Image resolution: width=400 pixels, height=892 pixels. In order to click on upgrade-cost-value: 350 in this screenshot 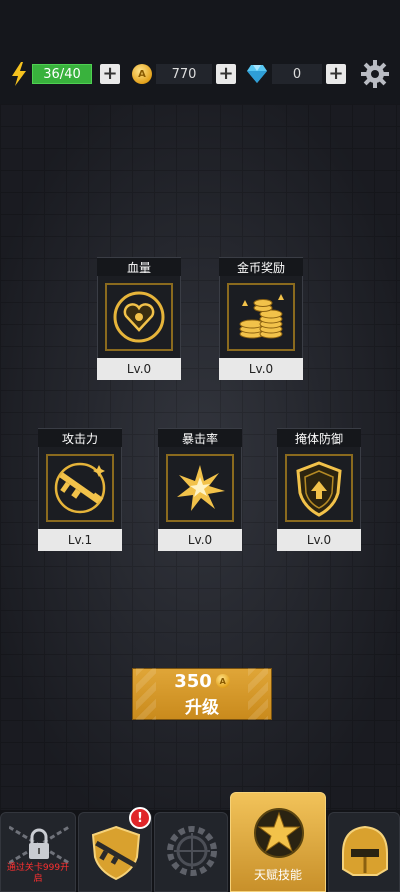, I will do `click(193, 681)`.